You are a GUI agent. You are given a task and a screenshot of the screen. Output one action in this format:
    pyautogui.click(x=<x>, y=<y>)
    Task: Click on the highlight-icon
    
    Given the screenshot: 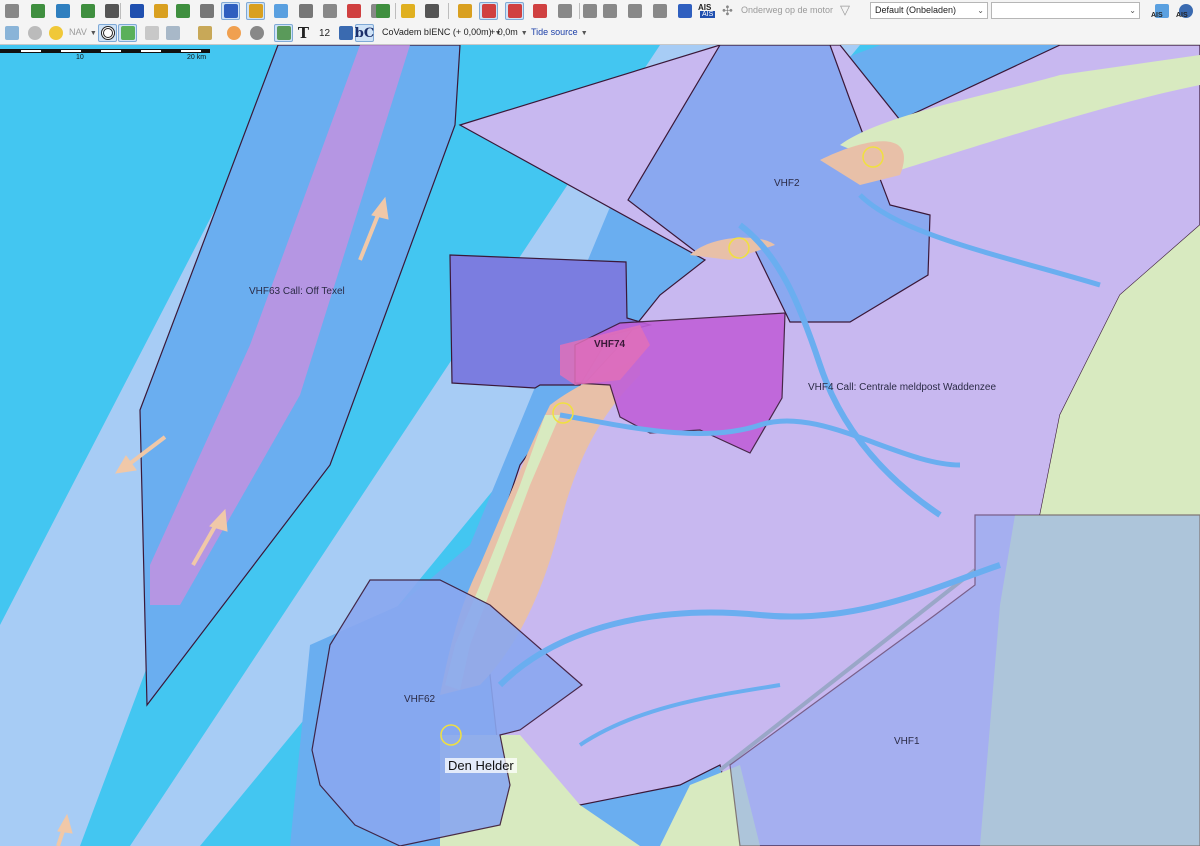 What is the action you would take?
    pyautogui.click(x=488, y=11)
    